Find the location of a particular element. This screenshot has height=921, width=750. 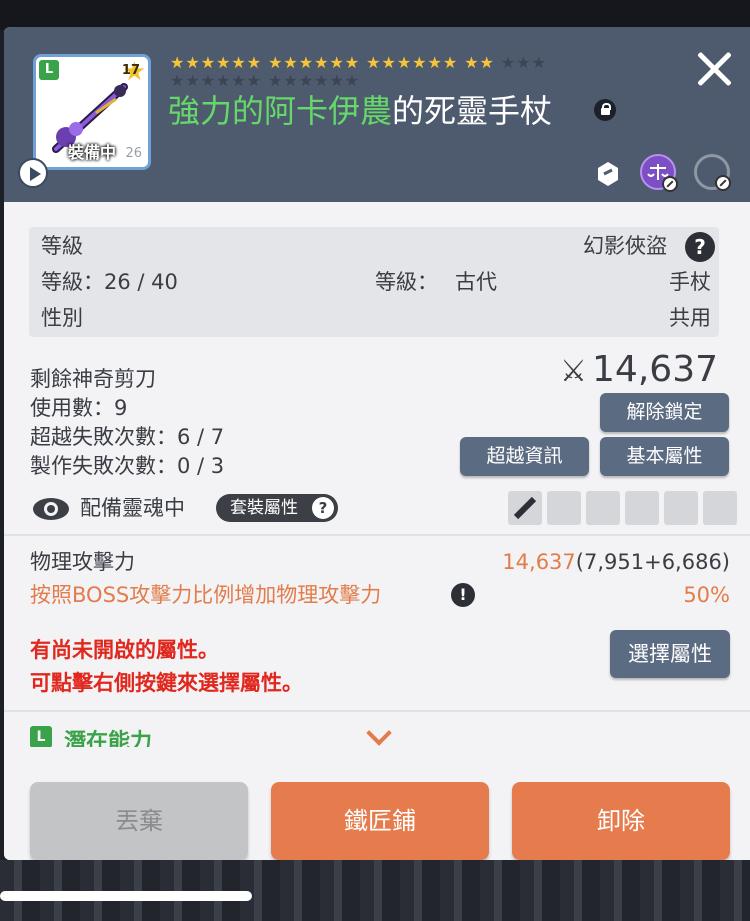

basic-attributes-button: 基本屬性 is located at coordinates (664, 456).